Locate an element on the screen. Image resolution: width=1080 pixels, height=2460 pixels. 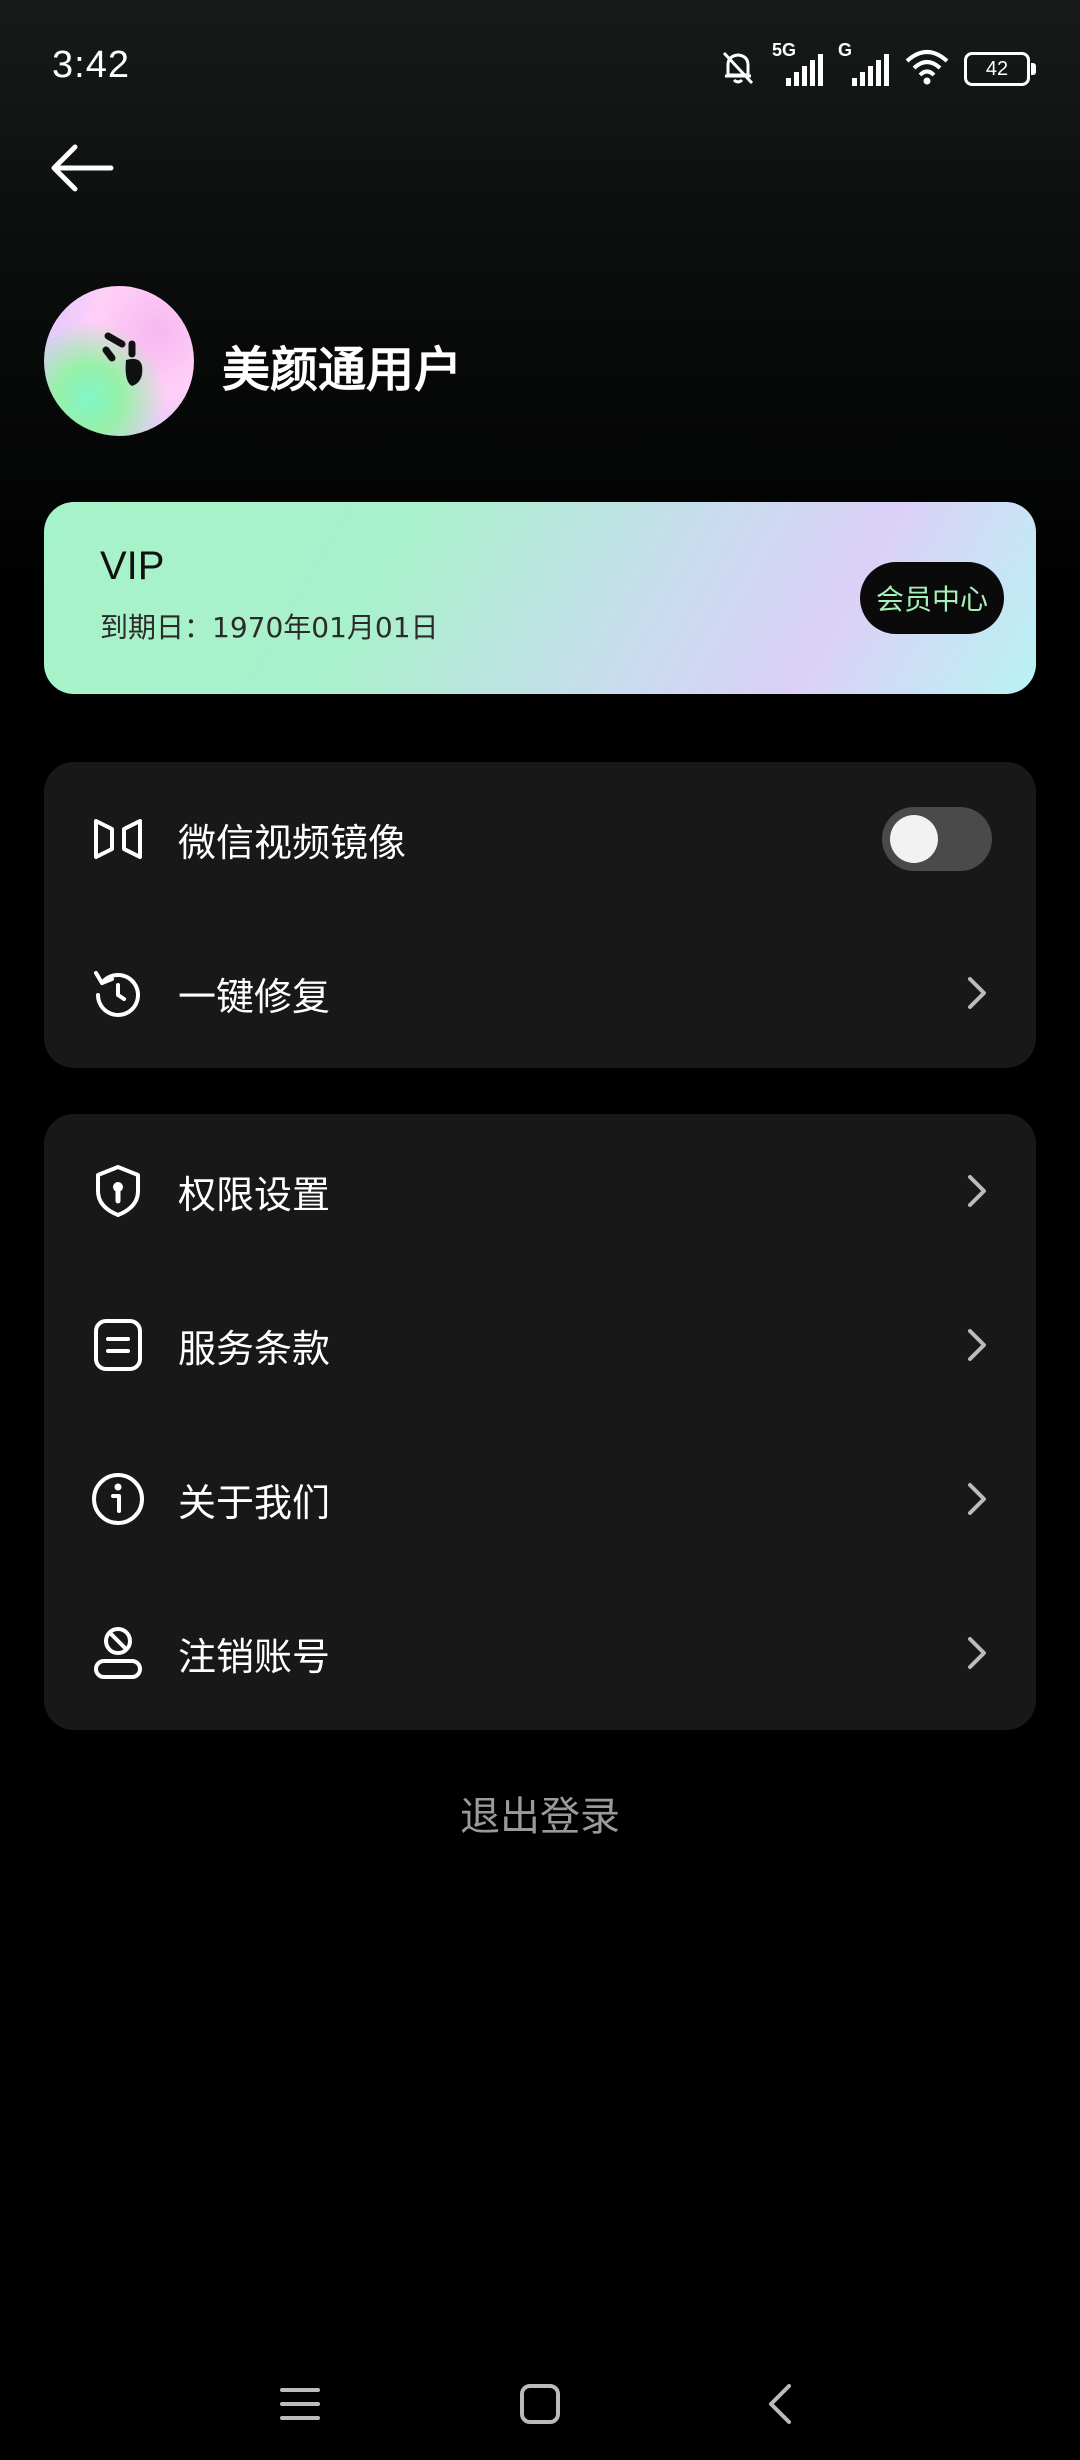
member-center-button: 会员中心 is located at coordinates (932, 598).